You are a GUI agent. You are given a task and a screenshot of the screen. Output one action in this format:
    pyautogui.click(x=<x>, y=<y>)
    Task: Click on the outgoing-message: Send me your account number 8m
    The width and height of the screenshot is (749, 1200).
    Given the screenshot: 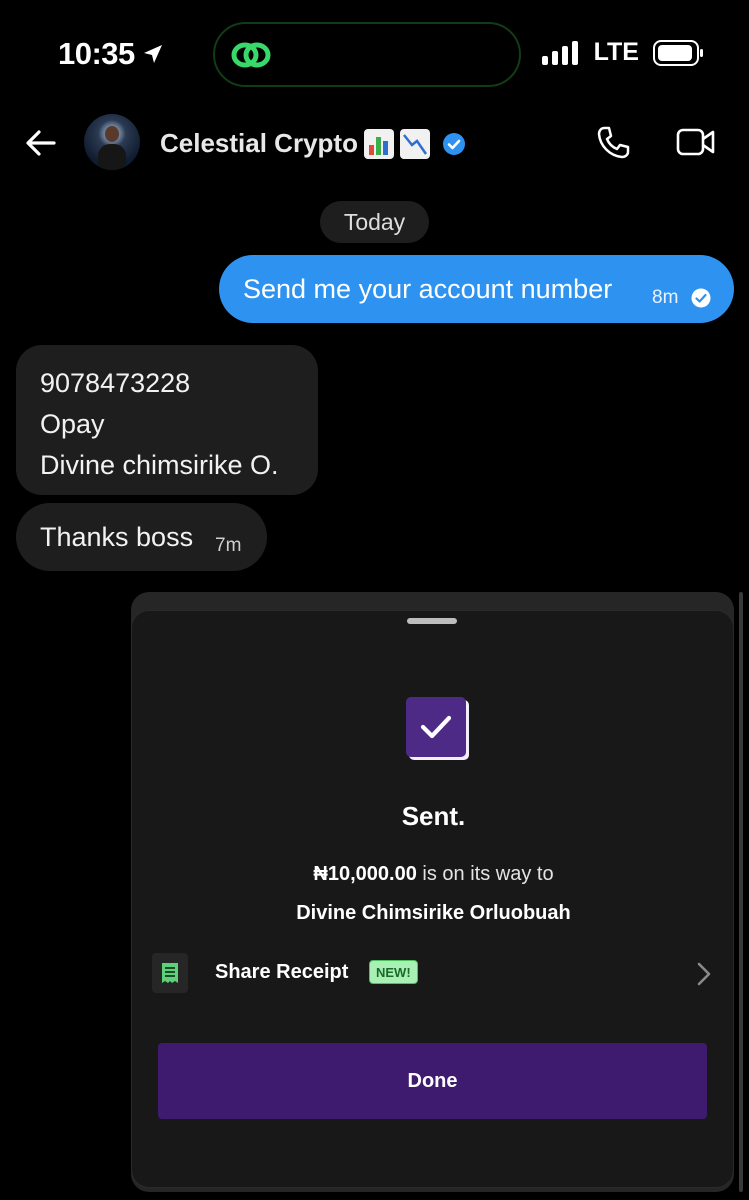 What is the action you would take?
    pyautogui.click(x=476, y=289)
    